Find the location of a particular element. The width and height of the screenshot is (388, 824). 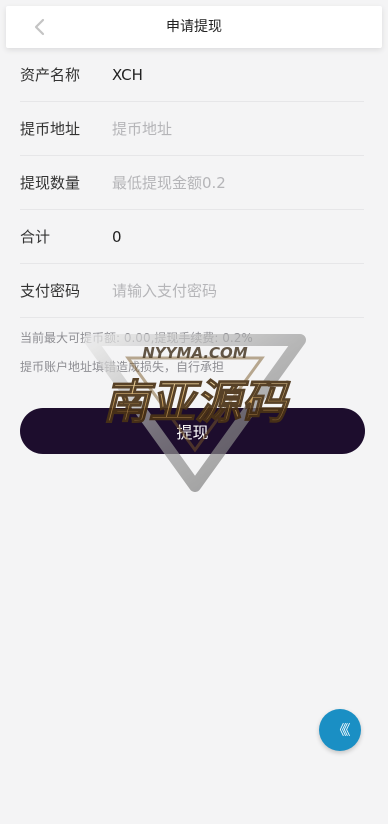

amount-label: 提现数量 is located at coordinates (50, 183).